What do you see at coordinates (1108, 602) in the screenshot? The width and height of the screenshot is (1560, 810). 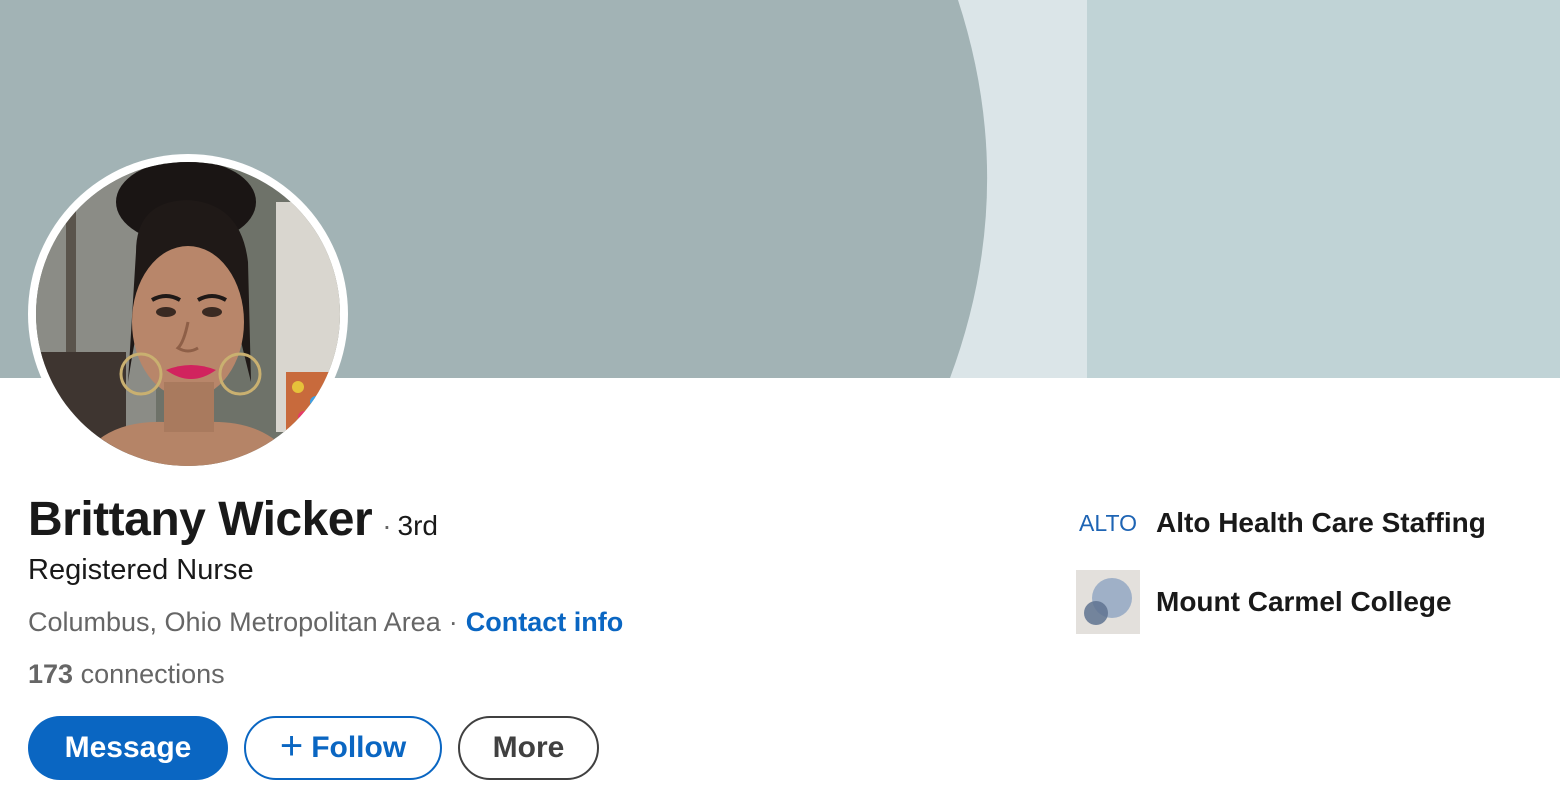 I see `overlapping-circles-logo-icon` at bounding box center [1108, 602].